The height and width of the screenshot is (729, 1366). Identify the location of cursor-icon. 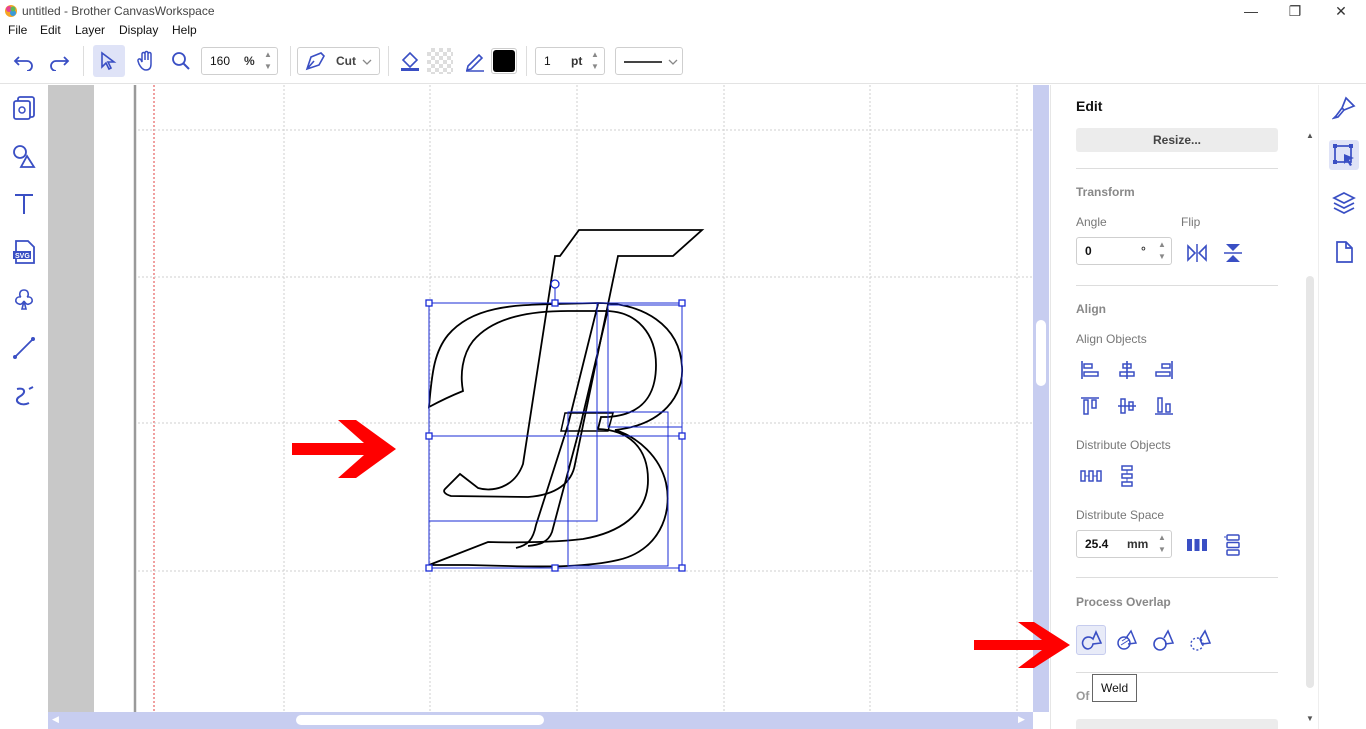
(109, 61).